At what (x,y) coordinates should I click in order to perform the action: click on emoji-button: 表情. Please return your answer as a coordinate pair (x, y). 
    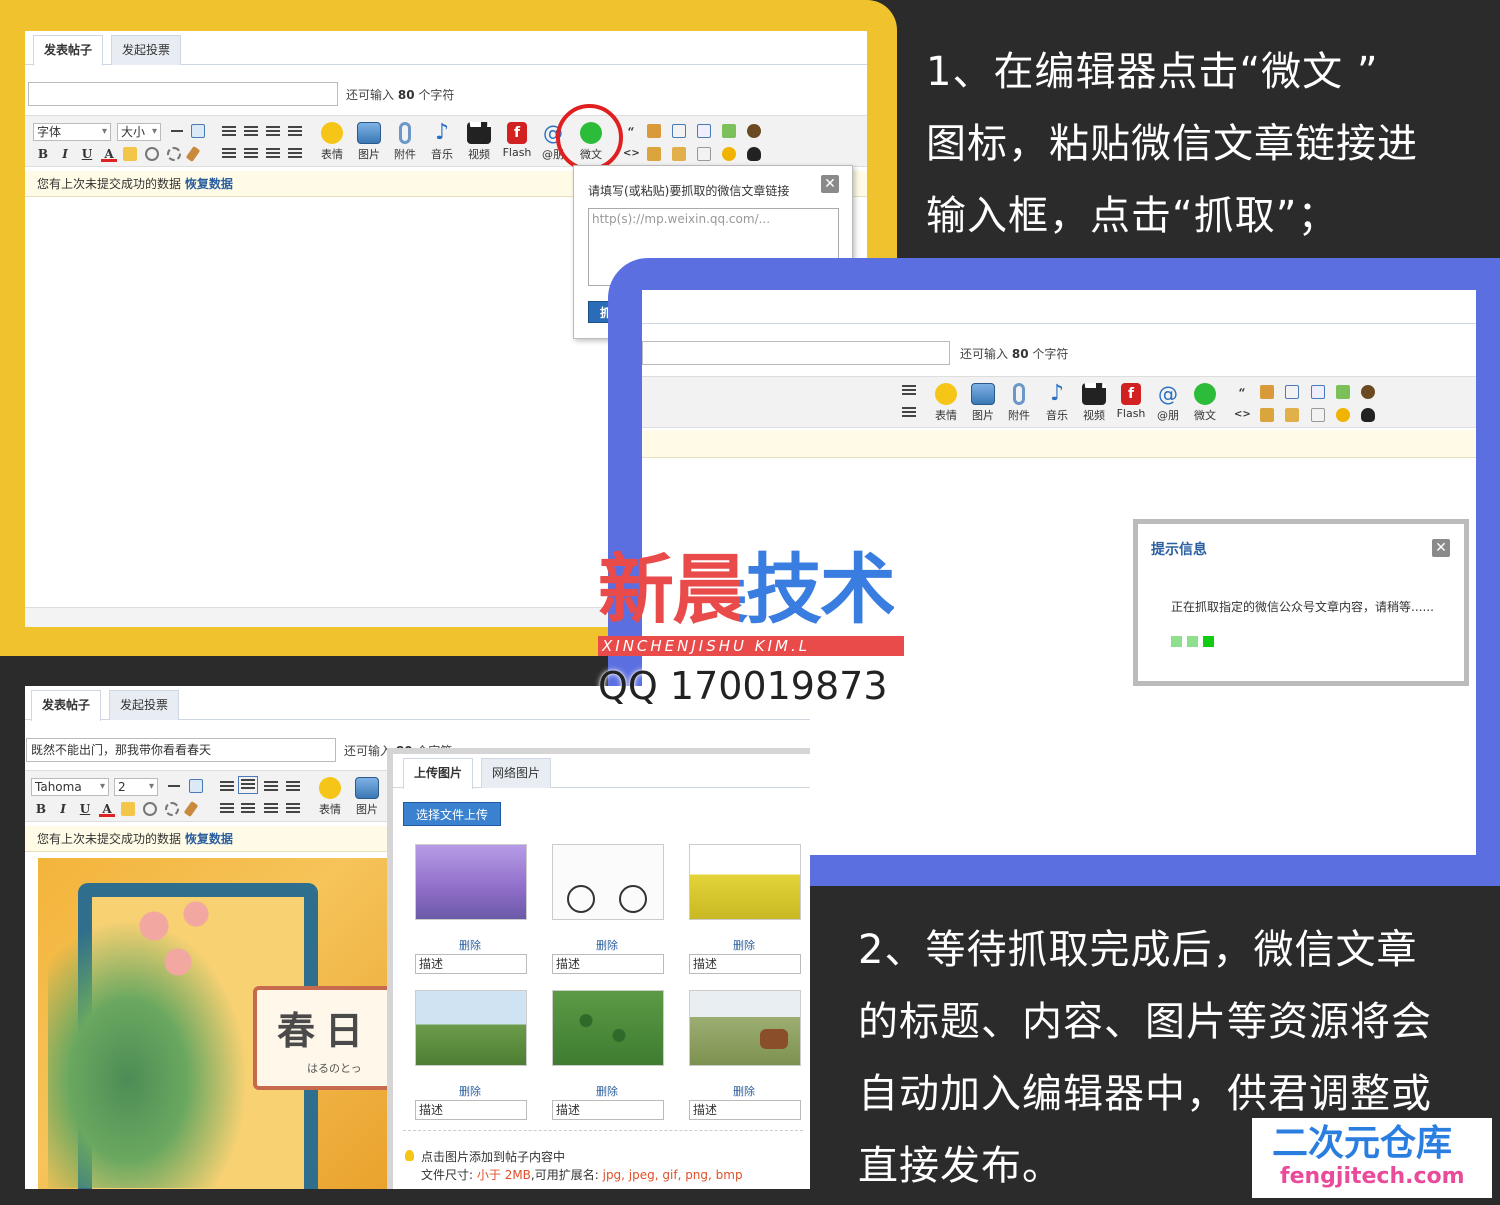
    Looking at the image, I should click on (332, 142).